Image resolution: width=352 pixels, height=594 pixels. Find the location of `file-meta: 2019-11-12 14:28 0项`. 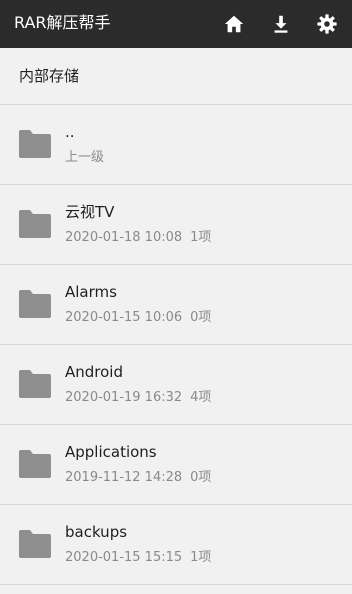

file-meta: 2019-11-12 14:28 0项 is located at coordinates (138, 478).